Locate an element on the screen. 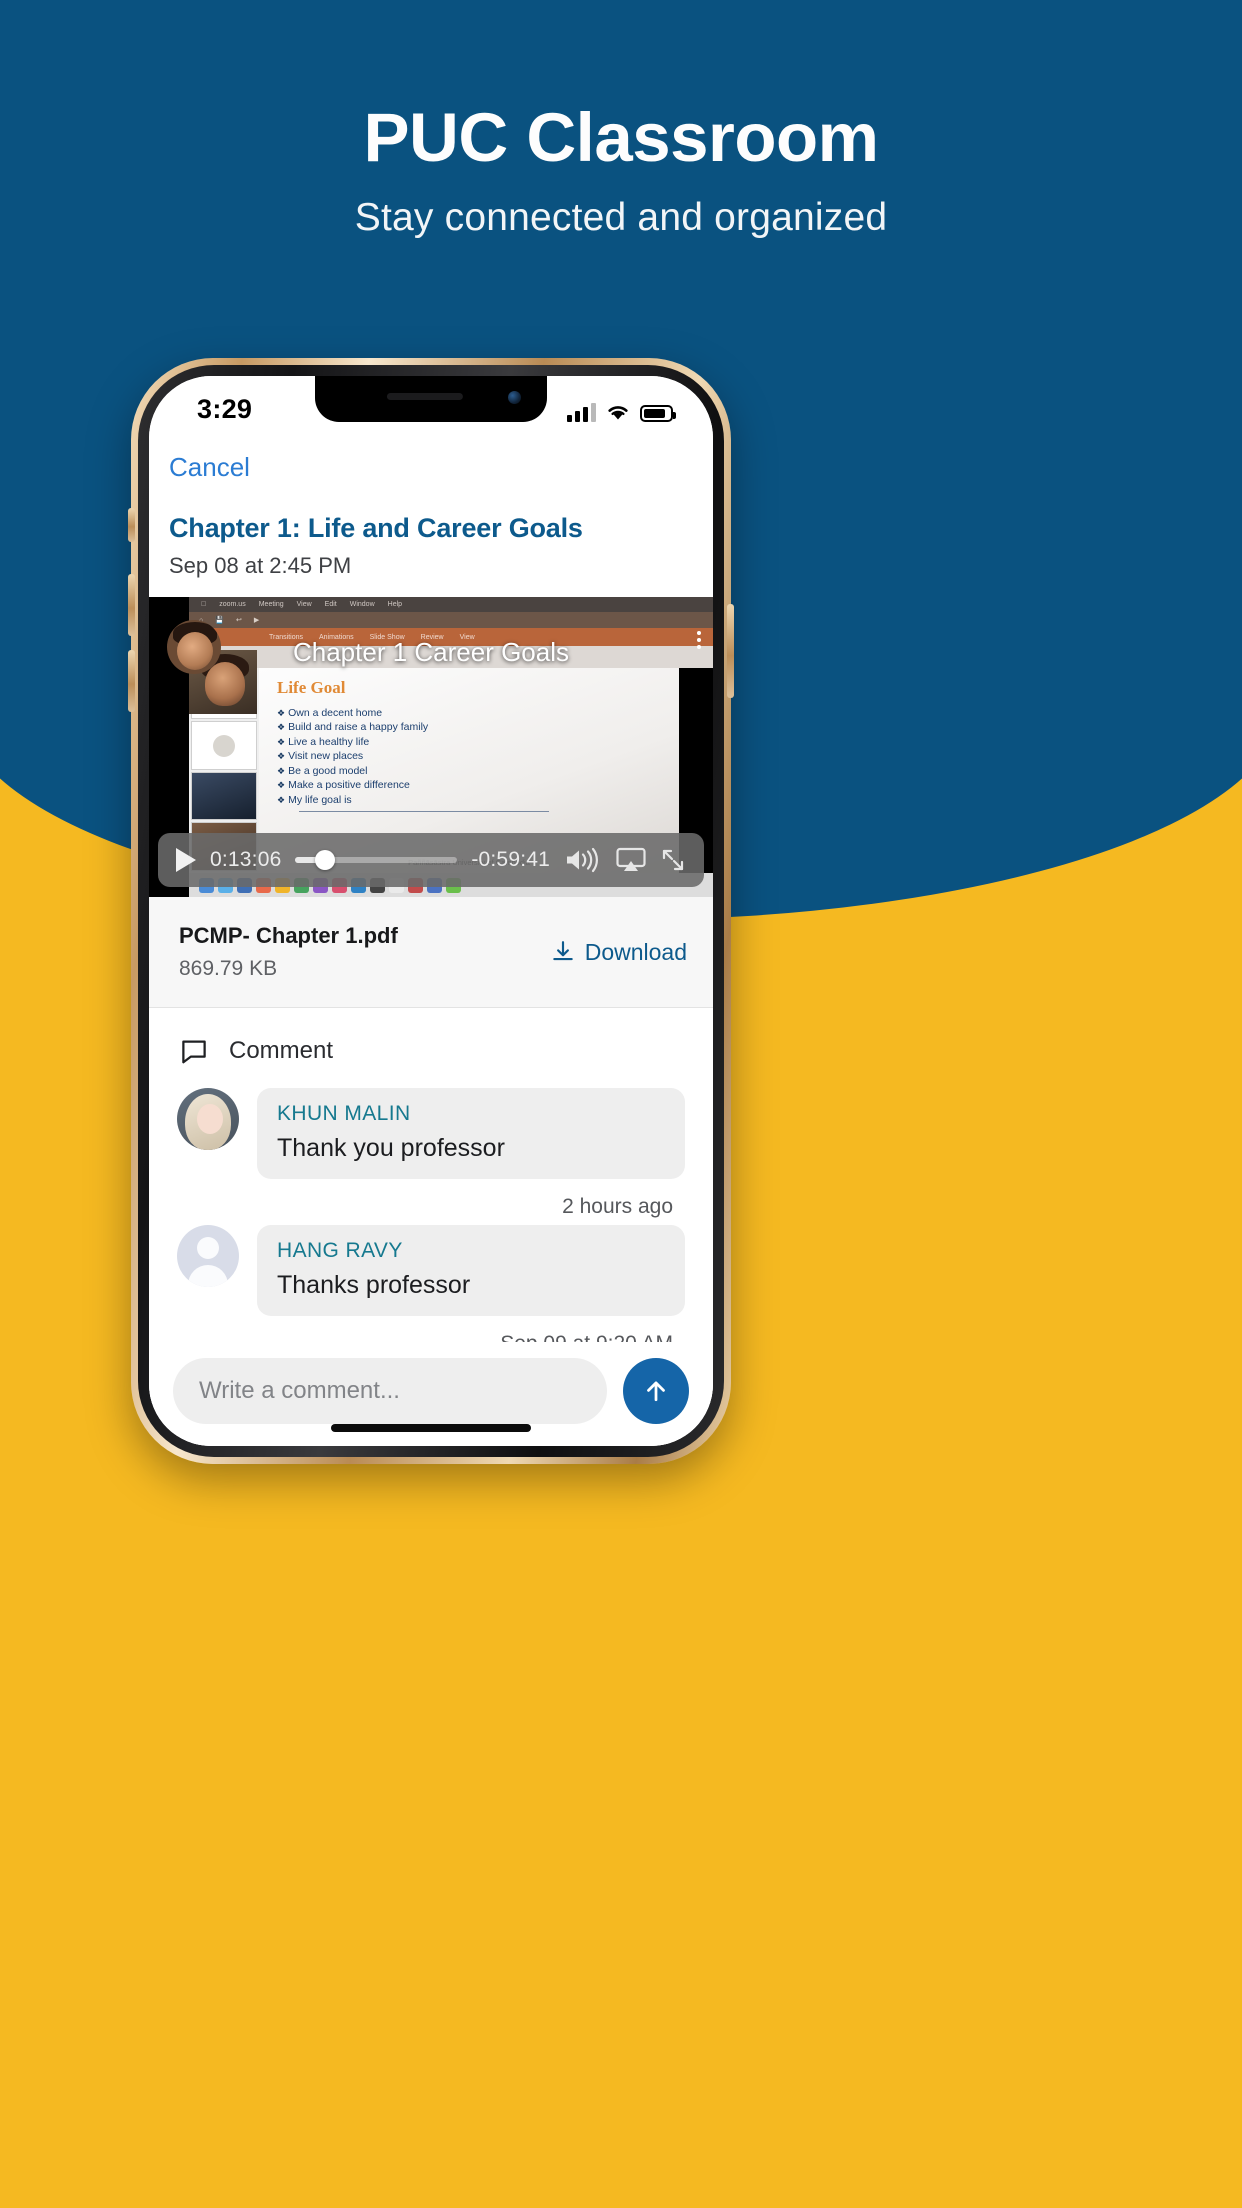 The image size is (1242, 2208). download-button: Download is located at coordinates (618, 952).